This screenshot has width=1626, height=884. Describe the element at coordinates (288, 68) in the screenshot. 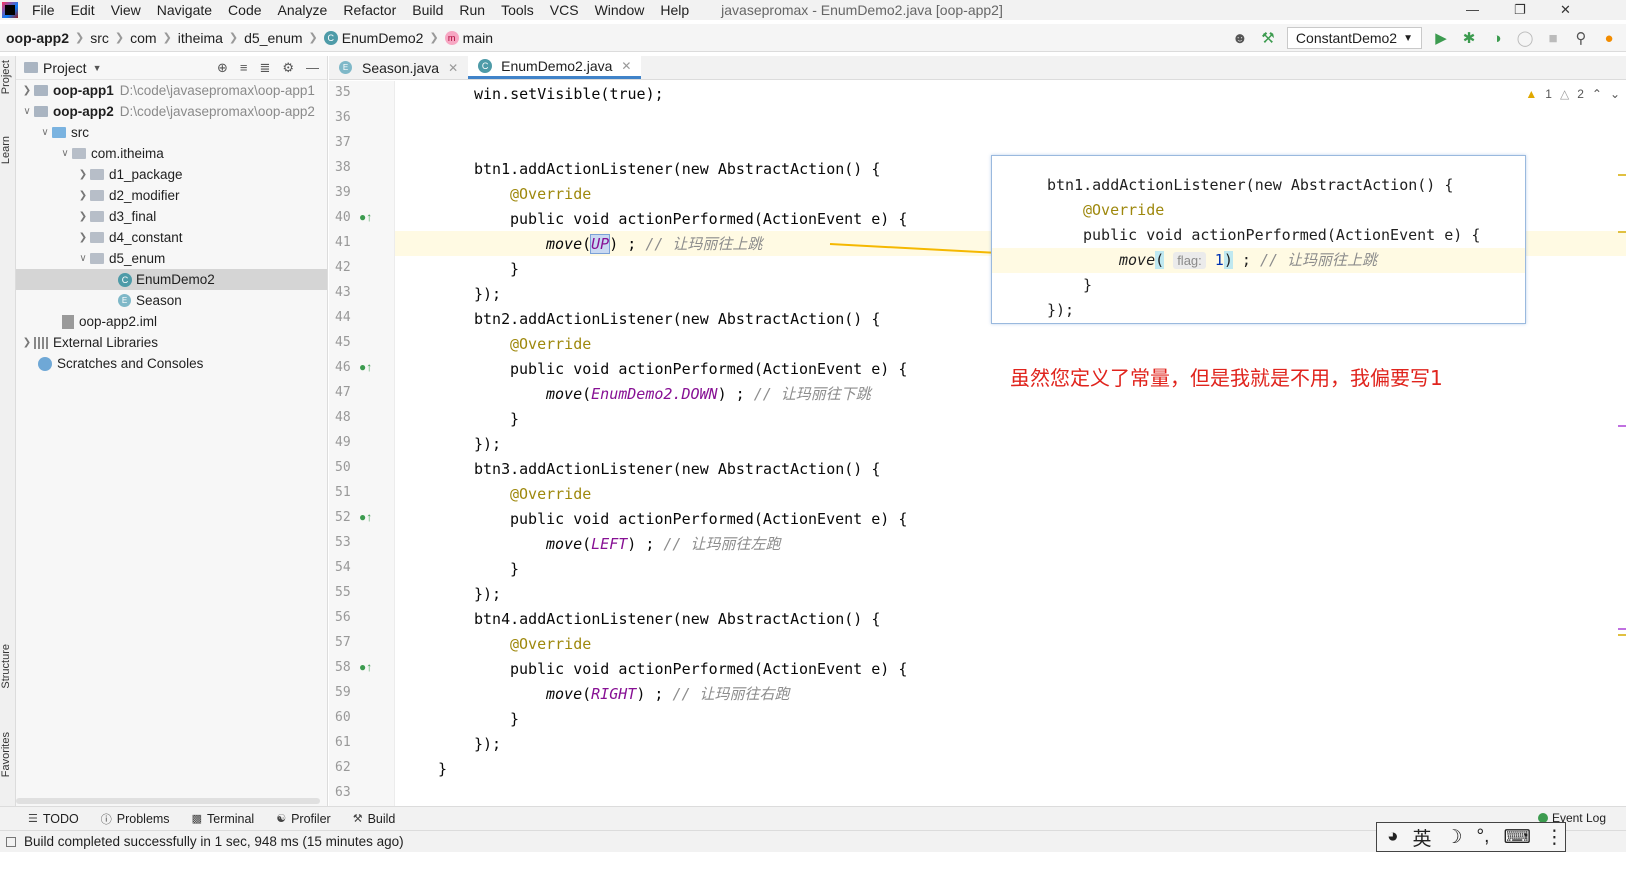

I see `gear-icon: ⚙` at that location.